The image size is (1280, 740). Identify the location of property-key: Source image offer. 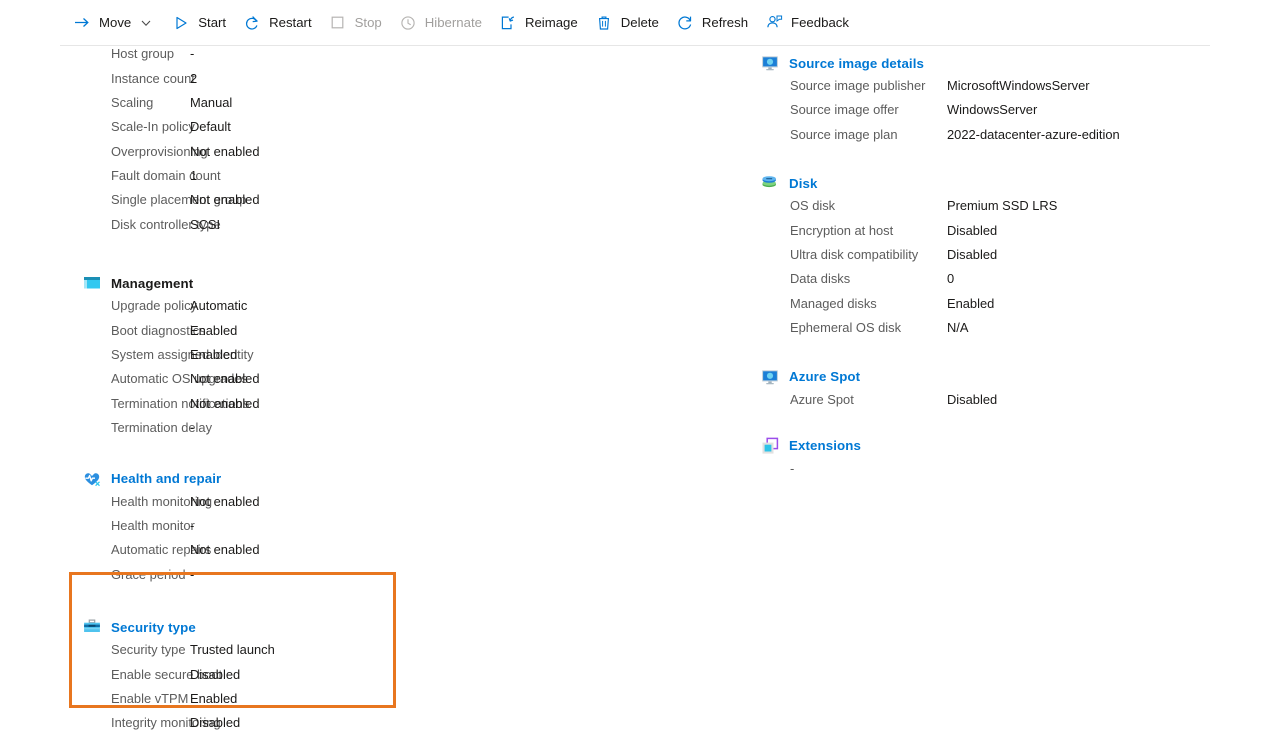
(844, 110).